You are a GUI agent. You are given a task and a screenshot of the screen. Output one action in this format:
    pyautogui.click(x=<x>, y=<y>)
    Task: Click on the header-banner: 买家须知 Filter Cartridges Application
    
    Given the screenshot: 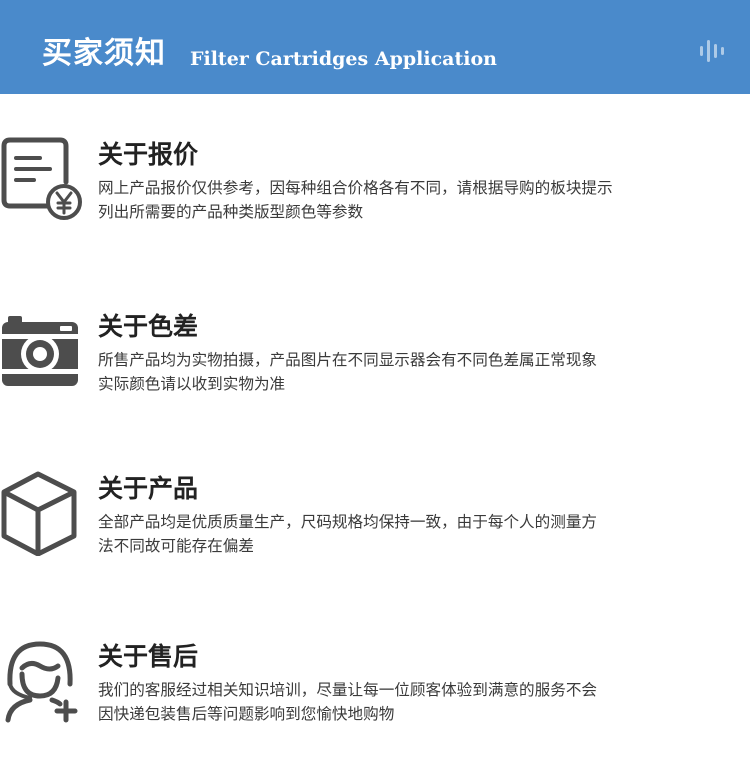 What is the action you would take?
    pyautogui.click(x=375, y=47)
    